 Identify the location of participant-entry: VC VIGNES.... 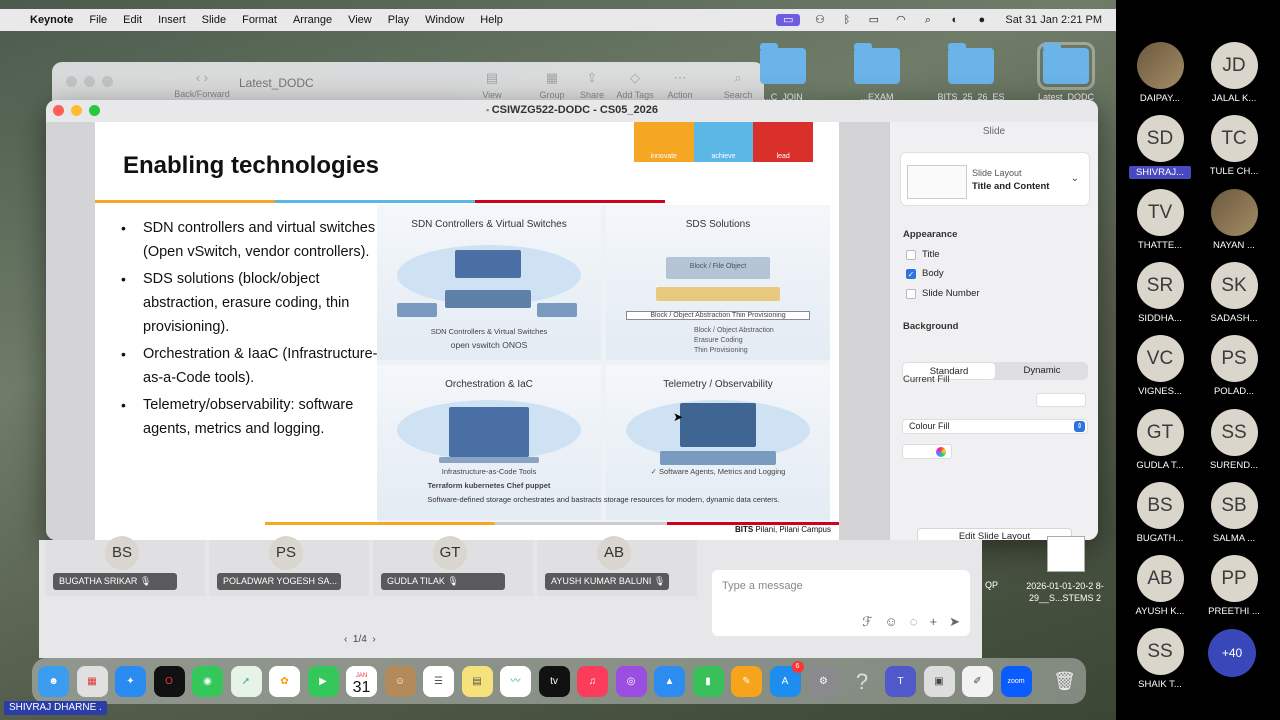
(1160, 366).